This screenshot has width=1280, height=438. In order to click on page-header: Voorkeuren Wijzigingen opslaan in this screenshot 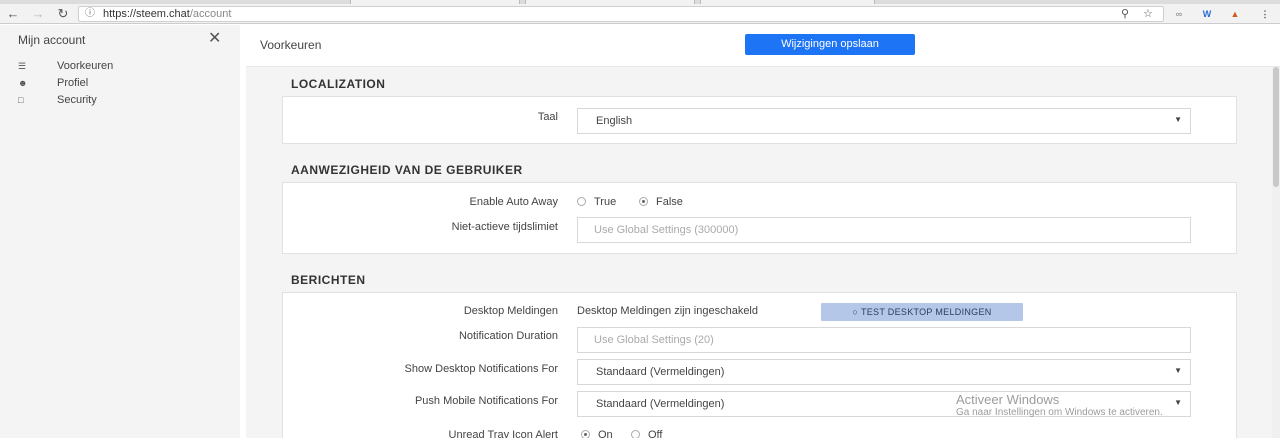, I will do `click(763, 46)`.